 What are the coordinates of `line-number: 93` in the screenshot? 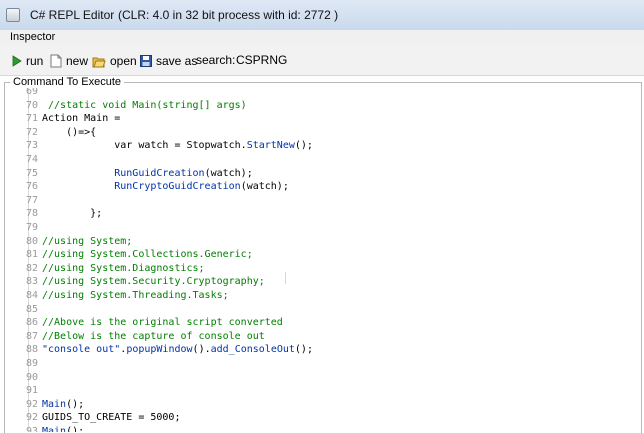 It's located at (31, 429).